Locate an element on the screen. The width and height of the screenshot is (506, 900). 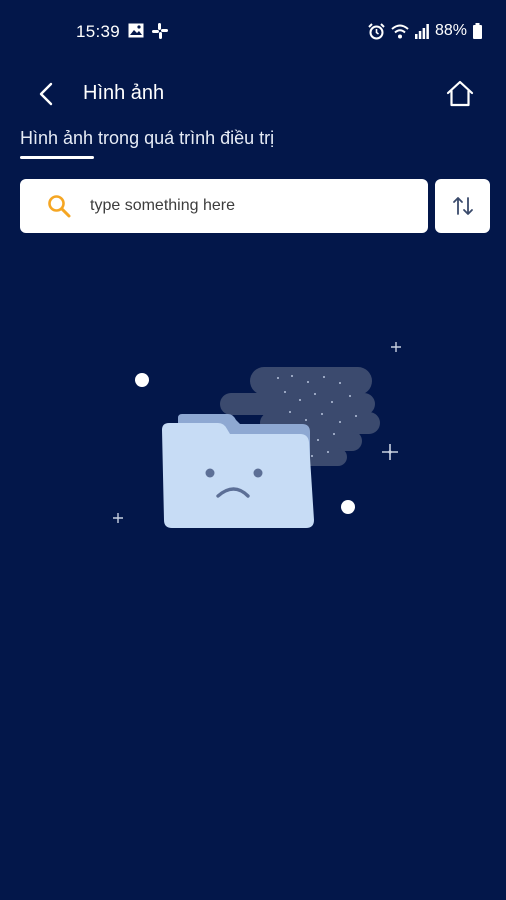
image-icon is located at coordinates (136, 31).